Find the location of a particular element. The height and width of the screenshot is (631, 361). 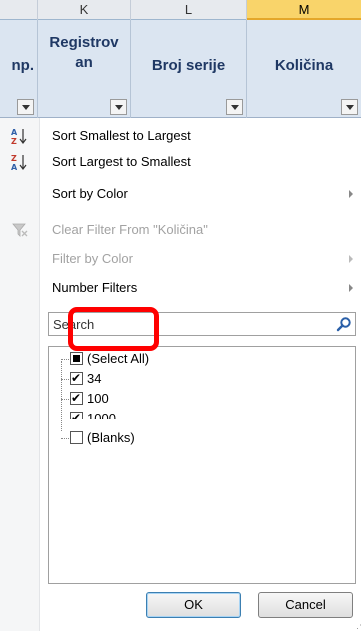

highlight-annotation is located at coordinates (113, 329).